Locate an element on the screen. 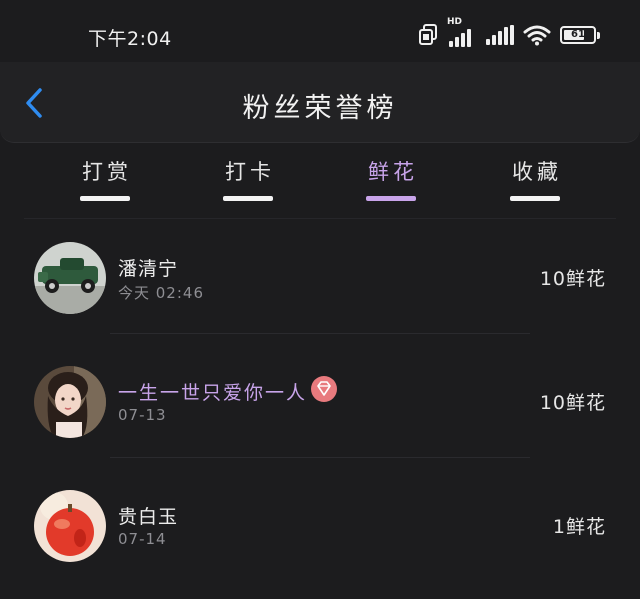  fan-name: 贵白玉 is located at coordinates (148, 517).